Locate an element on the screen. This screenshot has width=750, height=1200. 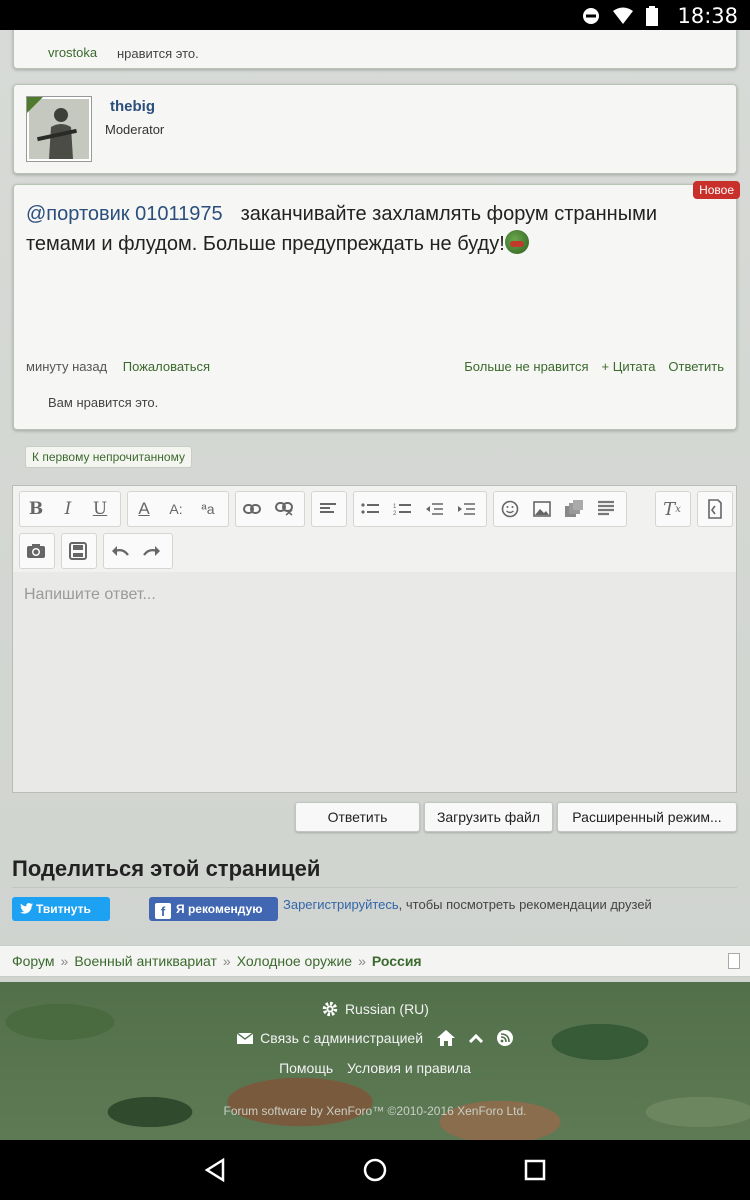
svg-text: 1 is located at coordinates (395, 507).